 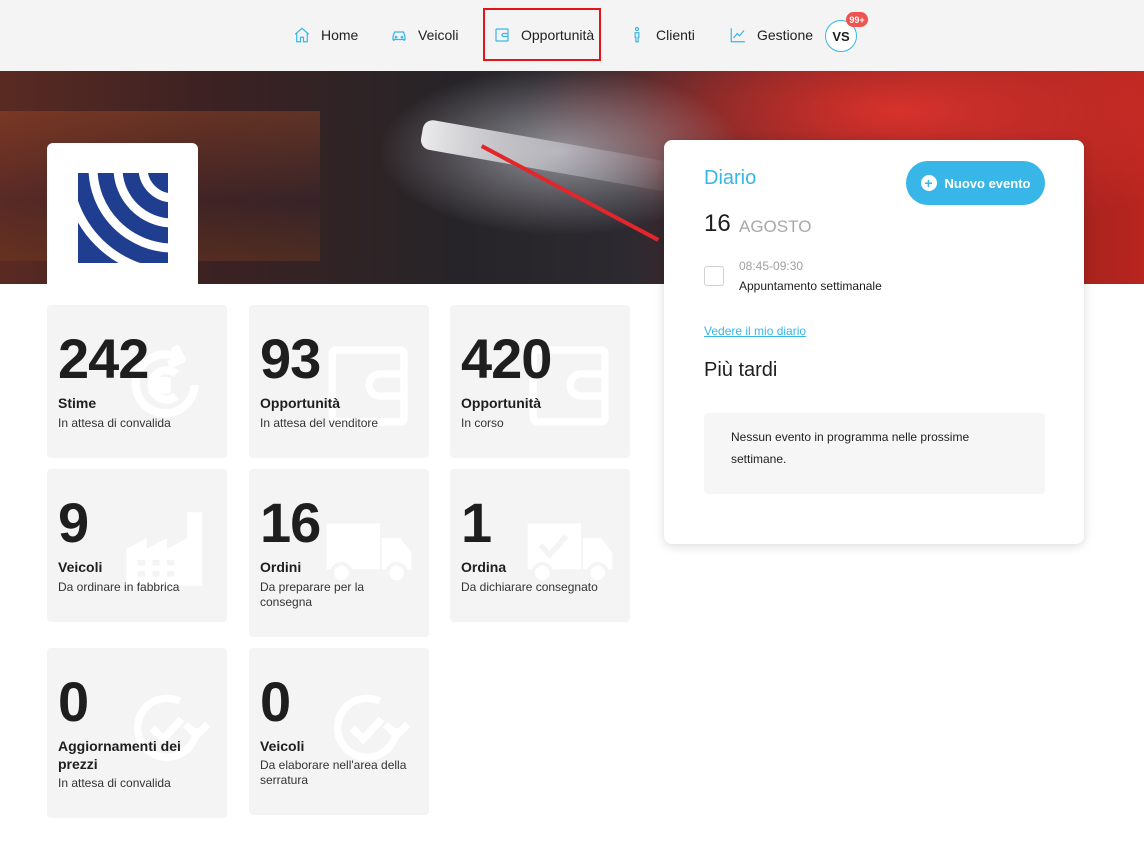 I want to click on stat-subtitle: Da ordinare in fabbrica, so click(x=119, y=587).